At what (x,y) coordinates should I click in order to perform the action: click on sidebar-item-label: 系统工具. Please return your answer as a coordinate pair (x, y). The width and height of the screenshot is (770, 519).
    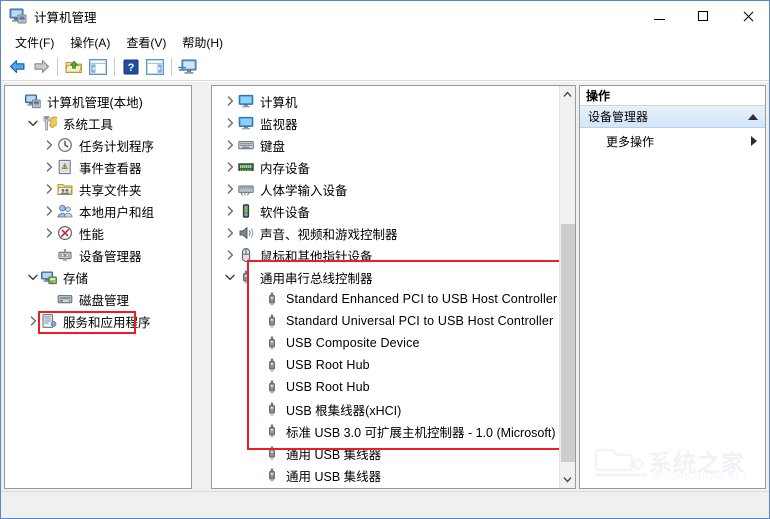
    Looking at the image, I should click on (88, 124).